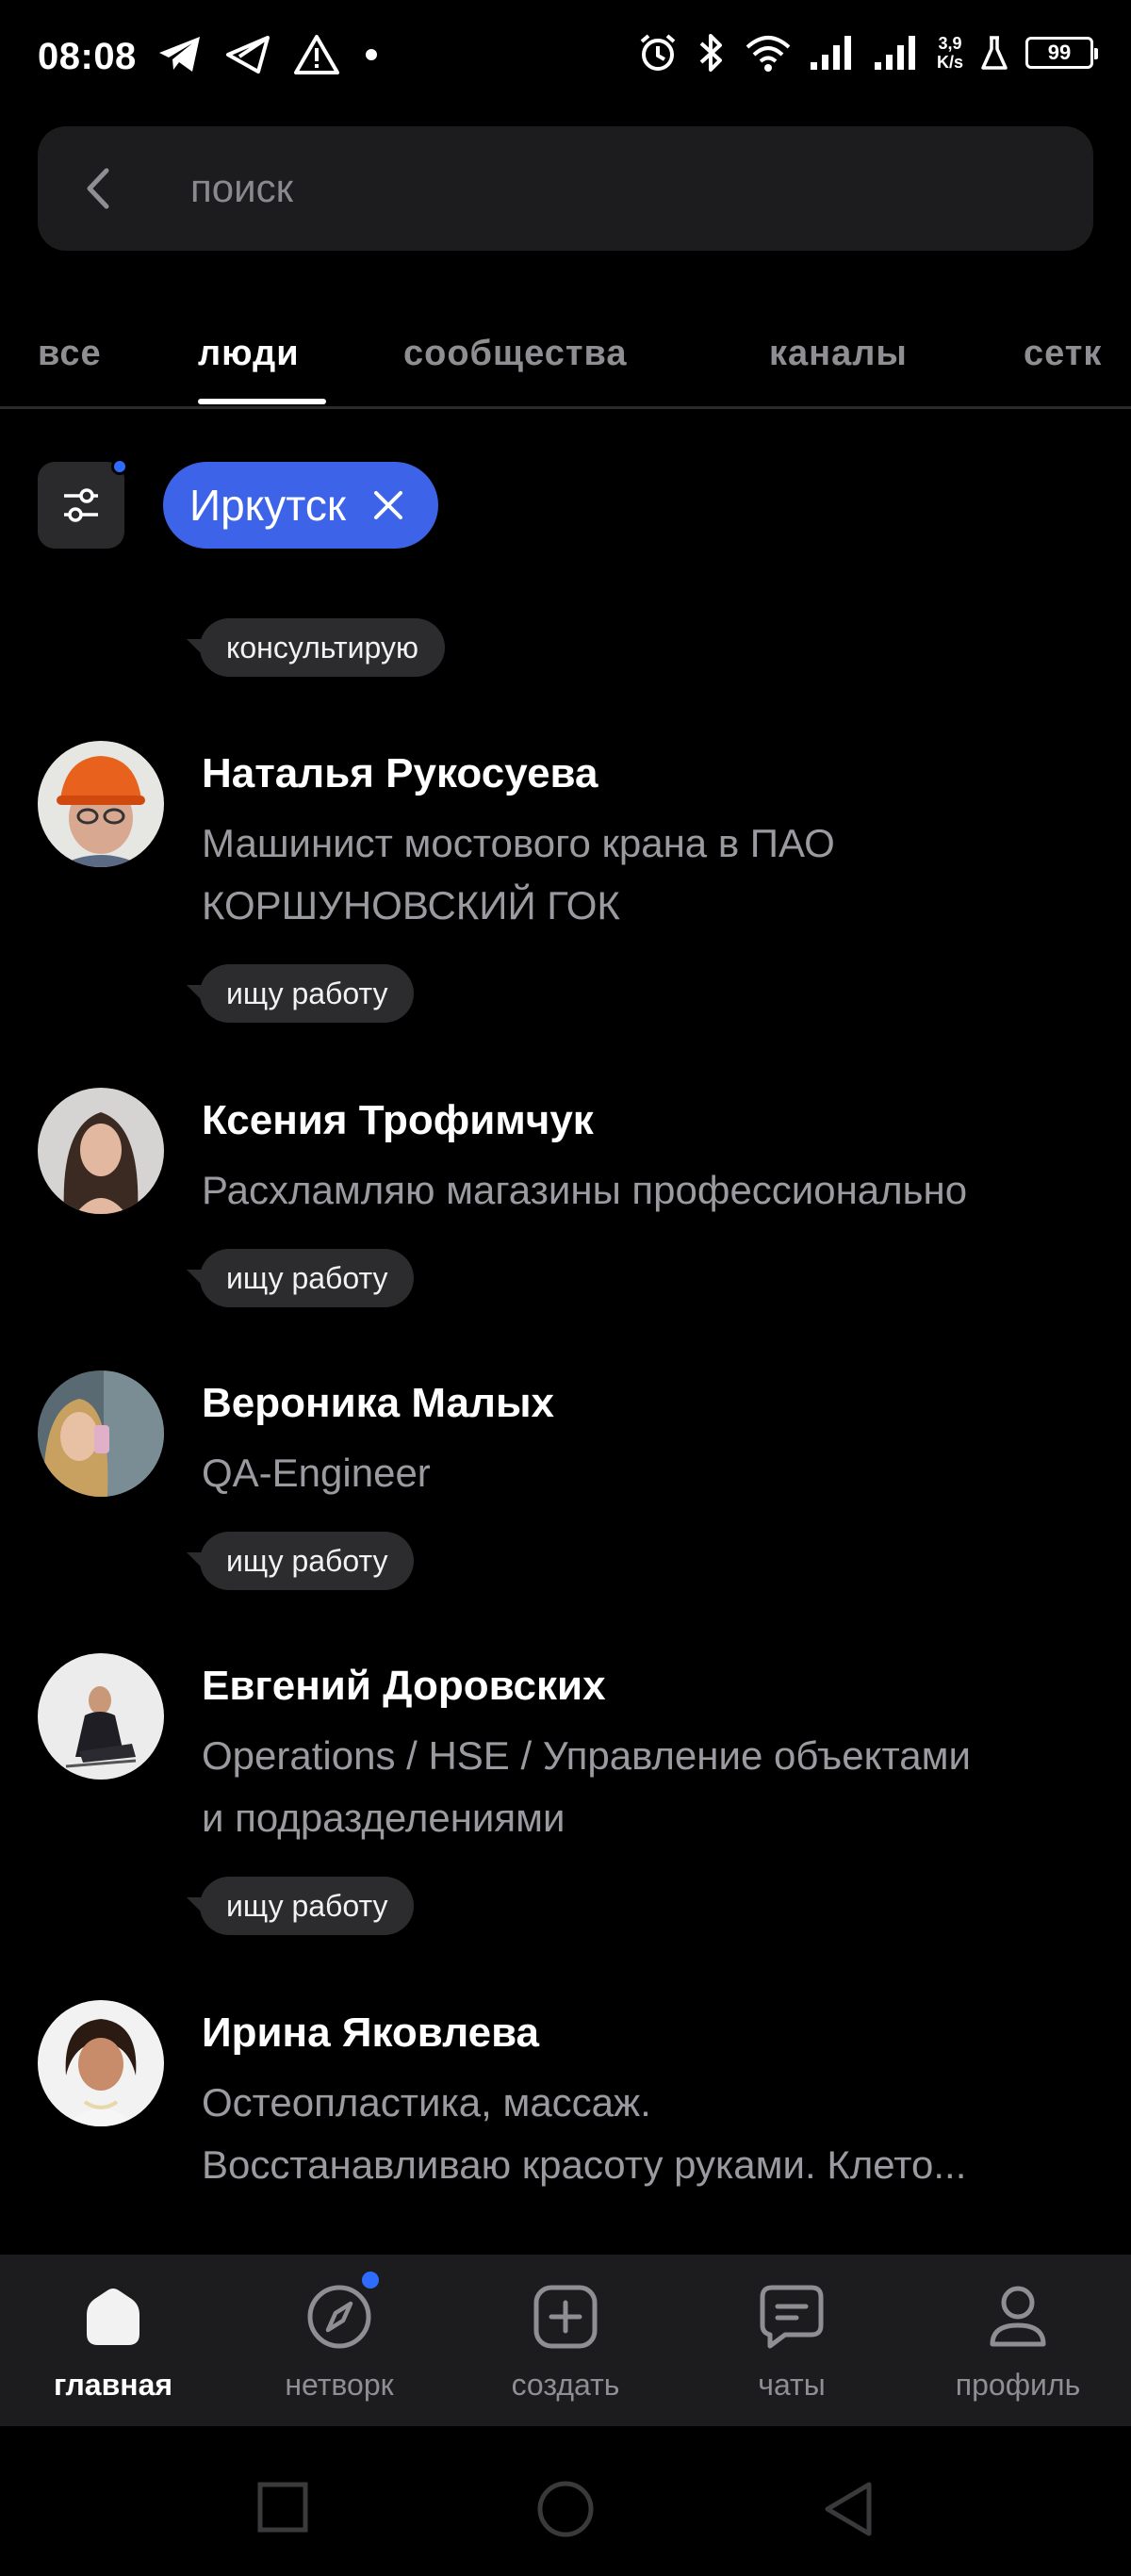 The width and height of the screenshot is (1131, 2576). What do you see at coordinates (267, 505) in the screenshot?
I see `city-filter-label: Иркутск` at bounding box center [267, 505].